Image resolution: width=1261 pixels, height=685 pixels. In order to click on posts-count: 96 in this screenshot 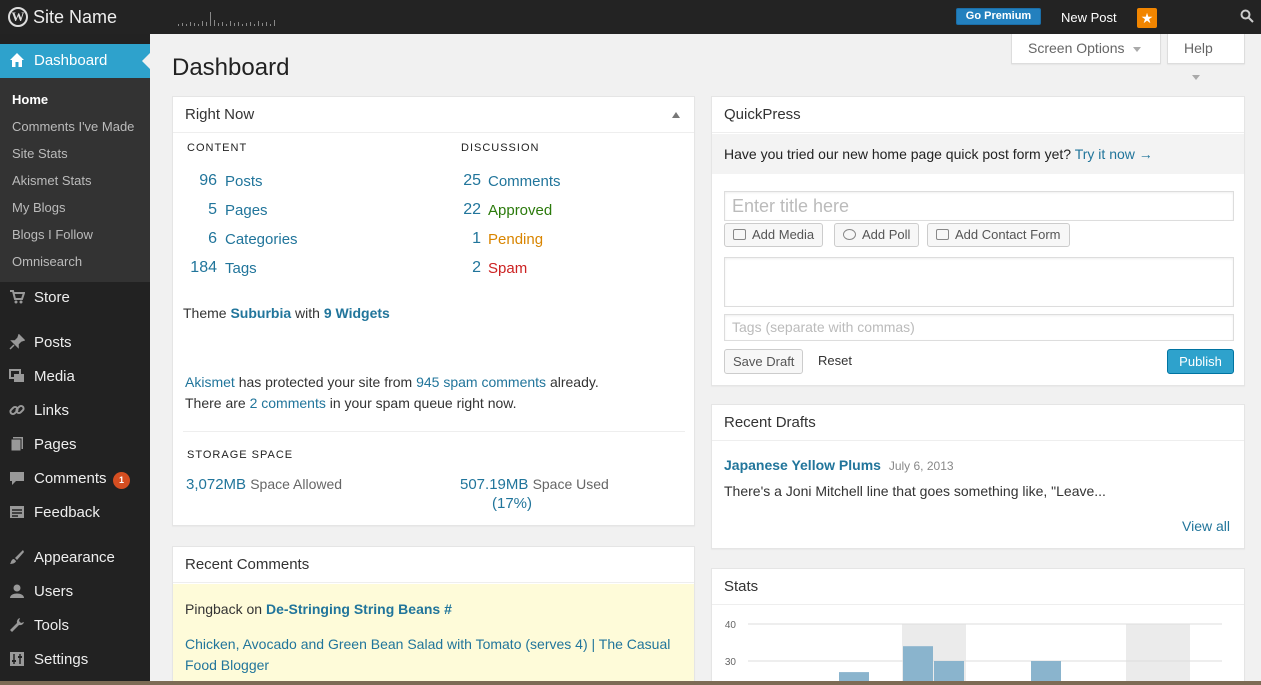, I will do `click(197, 181)`.